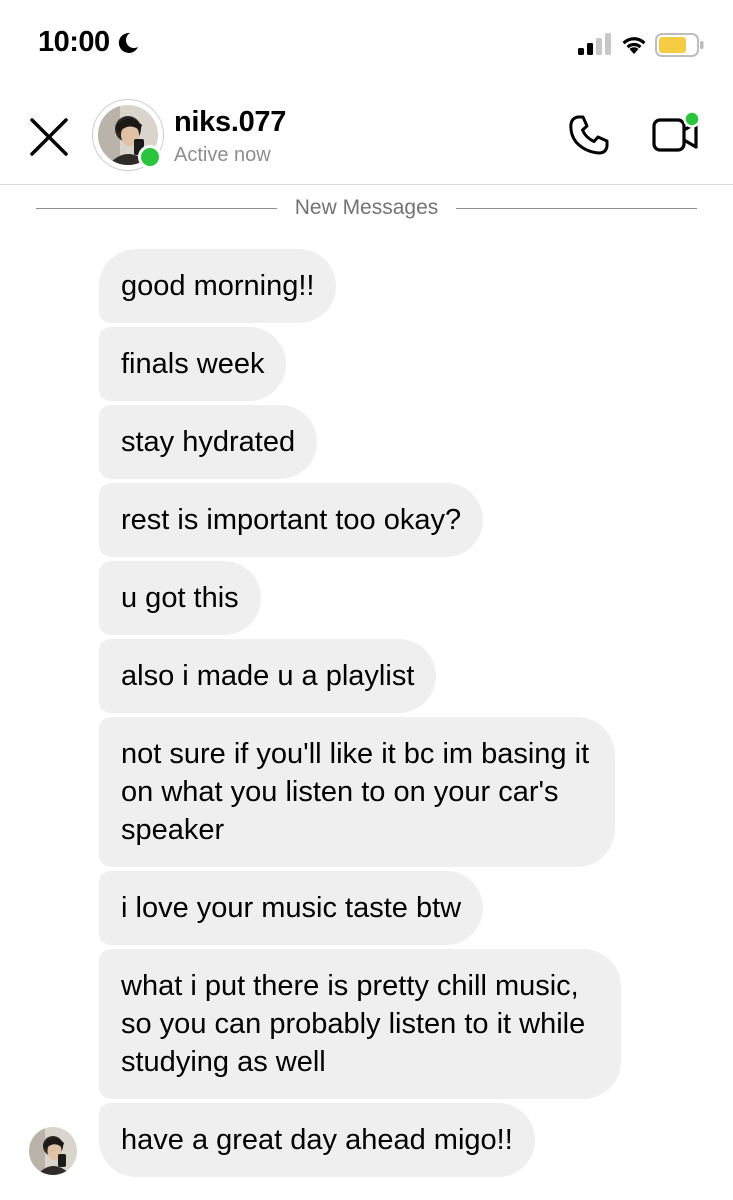 This screenshot has width=733, height=1200. I want to click on message-row: also i made u a playlist, so click(366, 676).